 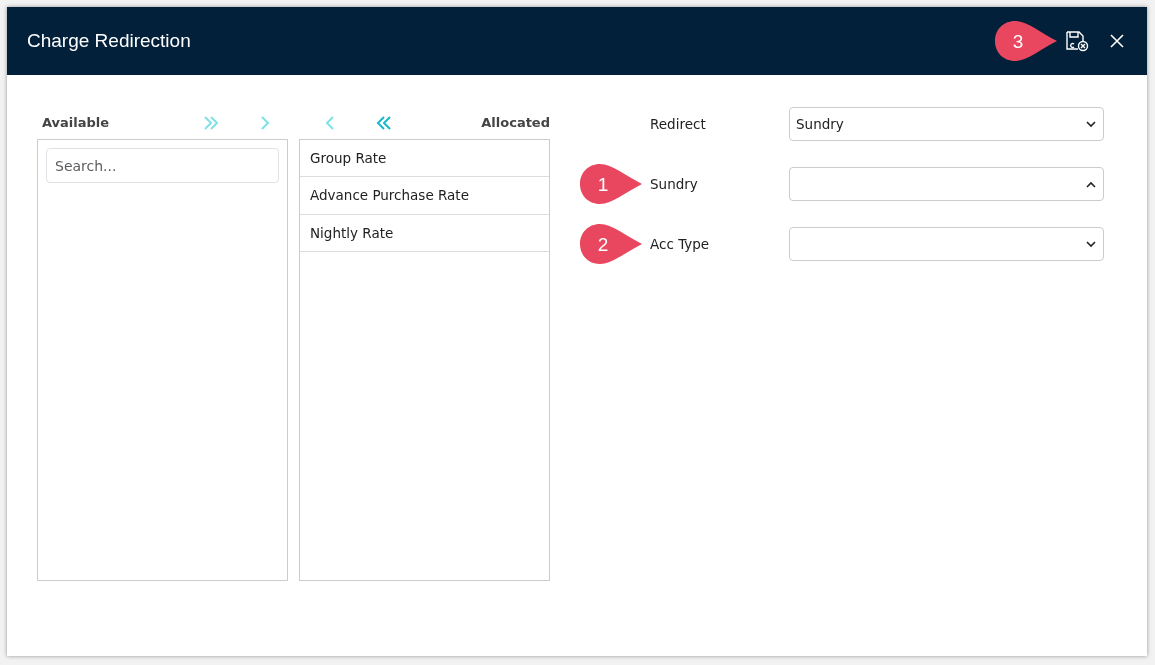 I want to click on window-title: Charge Redirection, so click(x=109, y=40).